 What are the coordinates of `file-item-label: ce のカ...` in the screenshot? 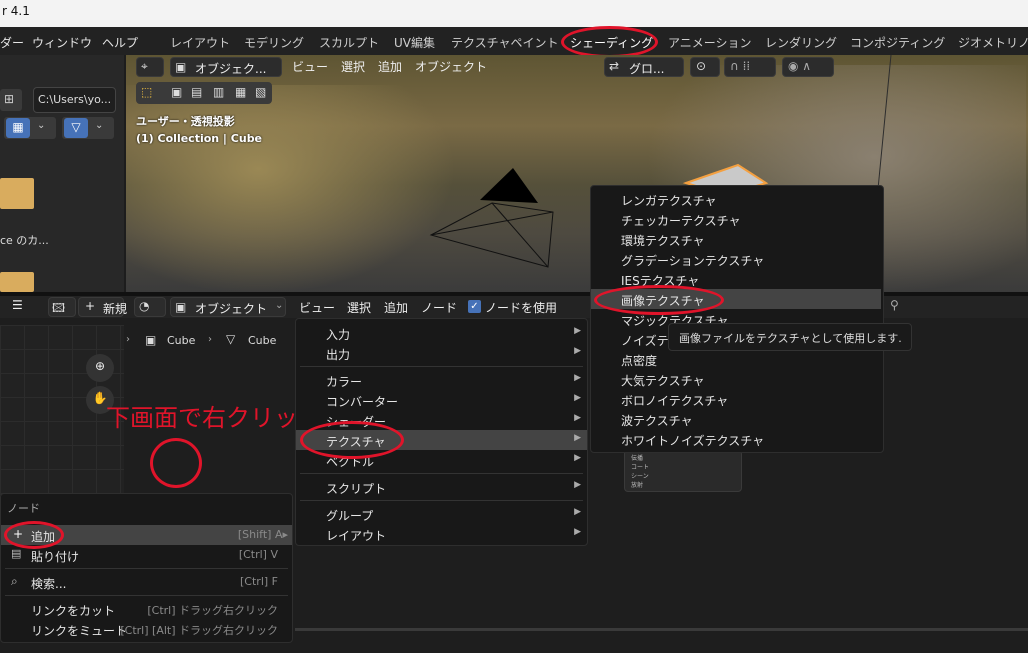 It's located at (24, 240).